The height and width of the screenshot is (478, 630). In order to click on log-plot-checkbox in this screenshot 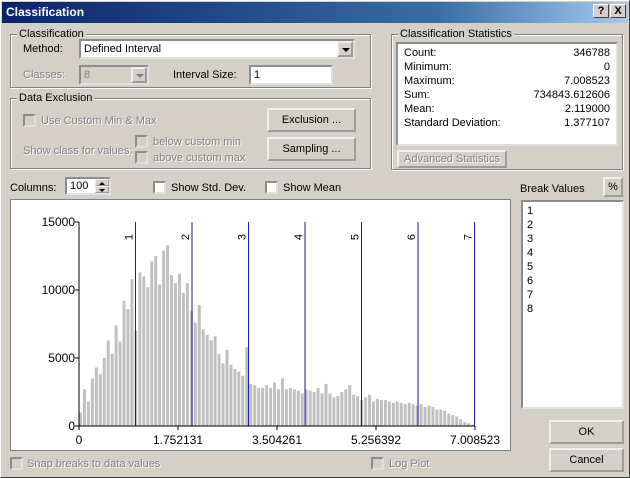, I will do `click(377, 463)`.